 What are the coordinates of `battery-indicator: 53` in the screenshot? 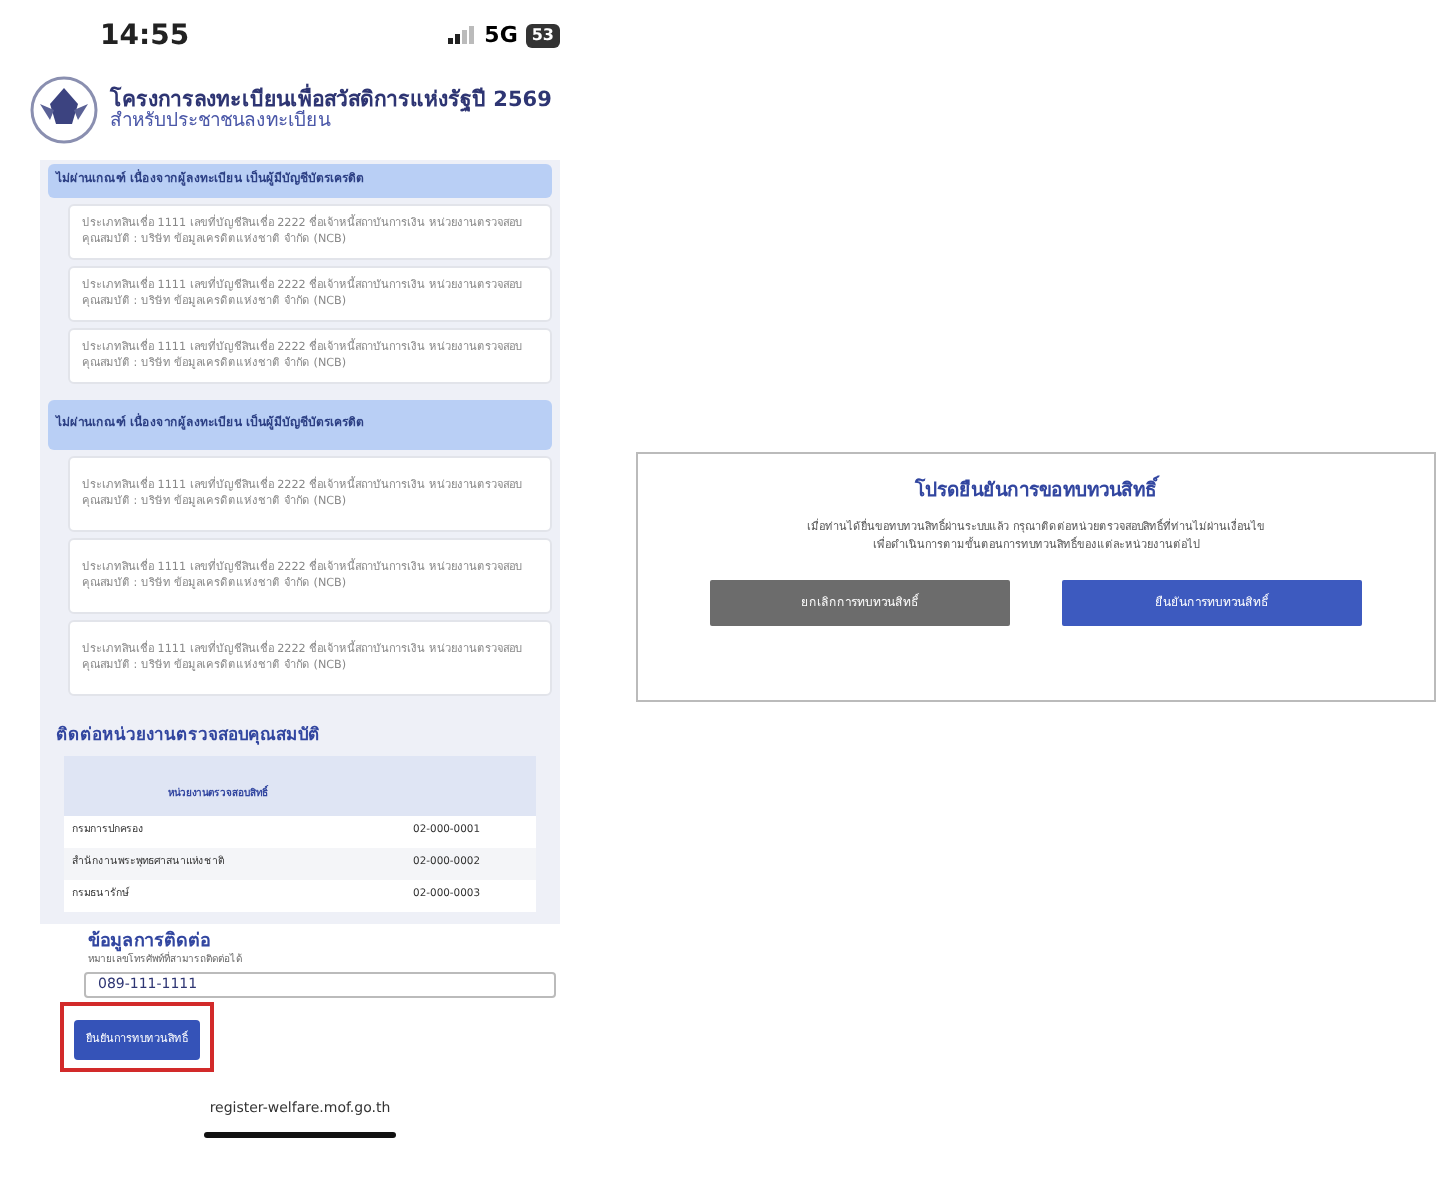 It's located at (542, 36).